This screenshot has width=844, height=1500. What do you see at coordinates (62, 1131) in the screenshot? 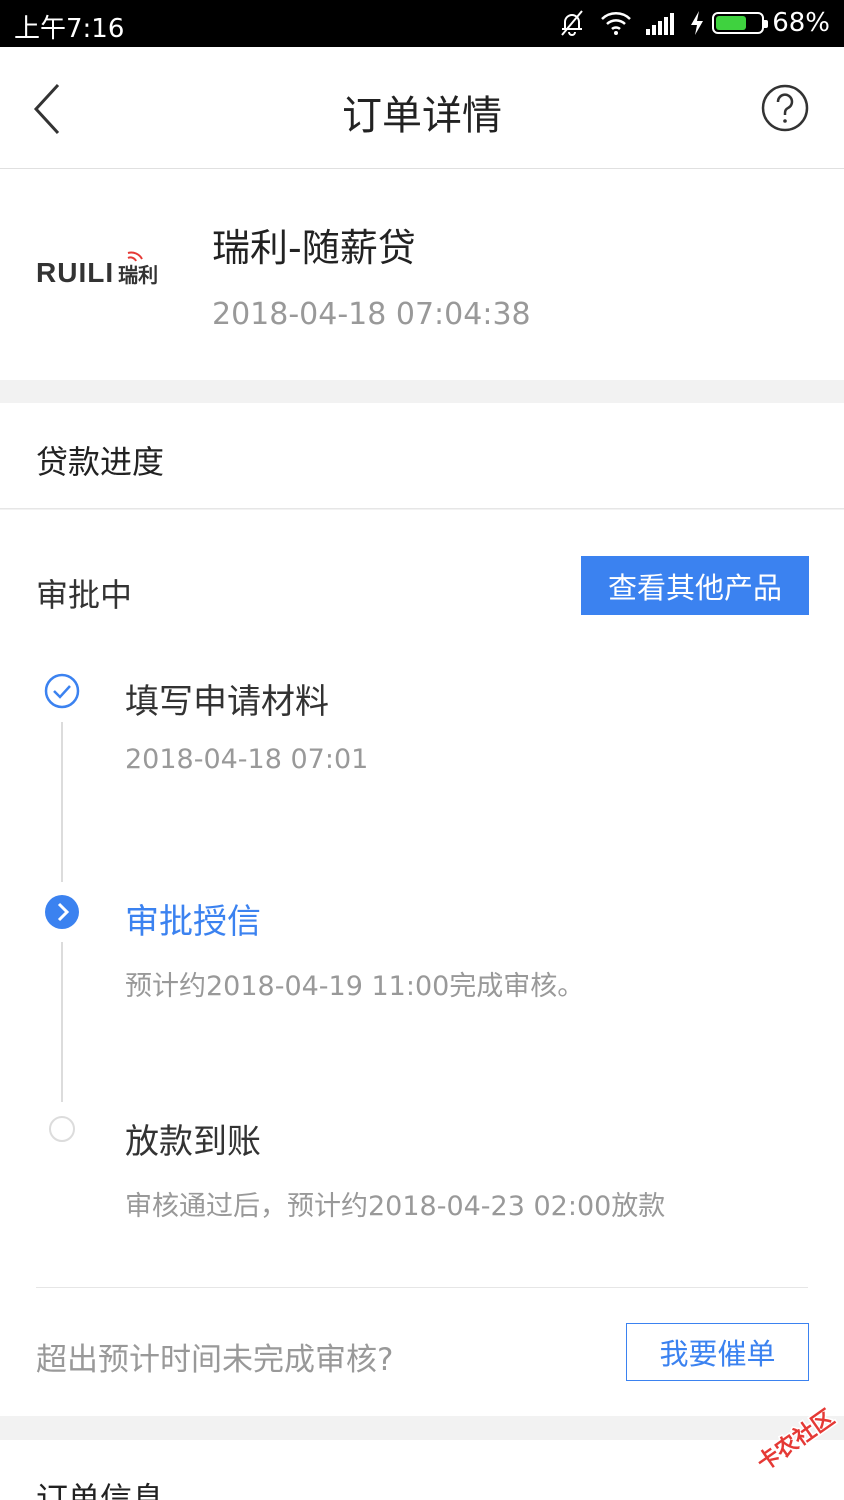
I see `empty-circle-icon` at bounding box center [62, 1131].